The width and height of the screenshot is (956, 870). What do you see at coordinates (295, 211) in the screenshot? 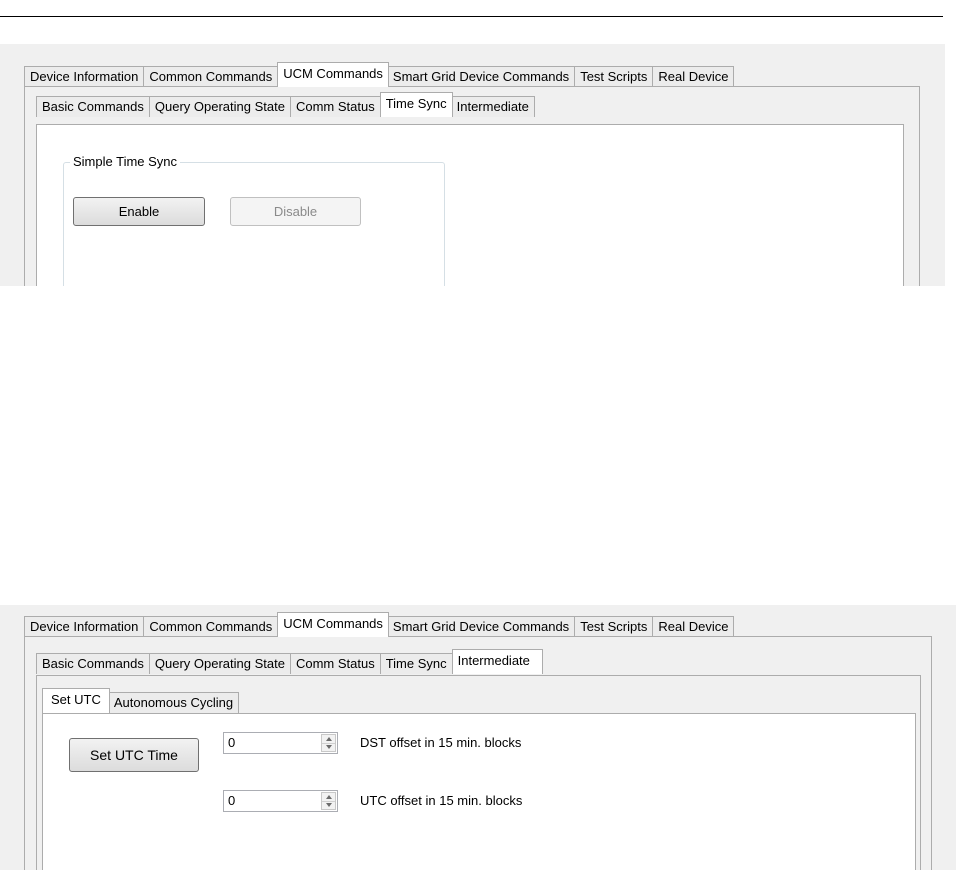
I see `disable-button: Disable` at bounding box center [295, 211].